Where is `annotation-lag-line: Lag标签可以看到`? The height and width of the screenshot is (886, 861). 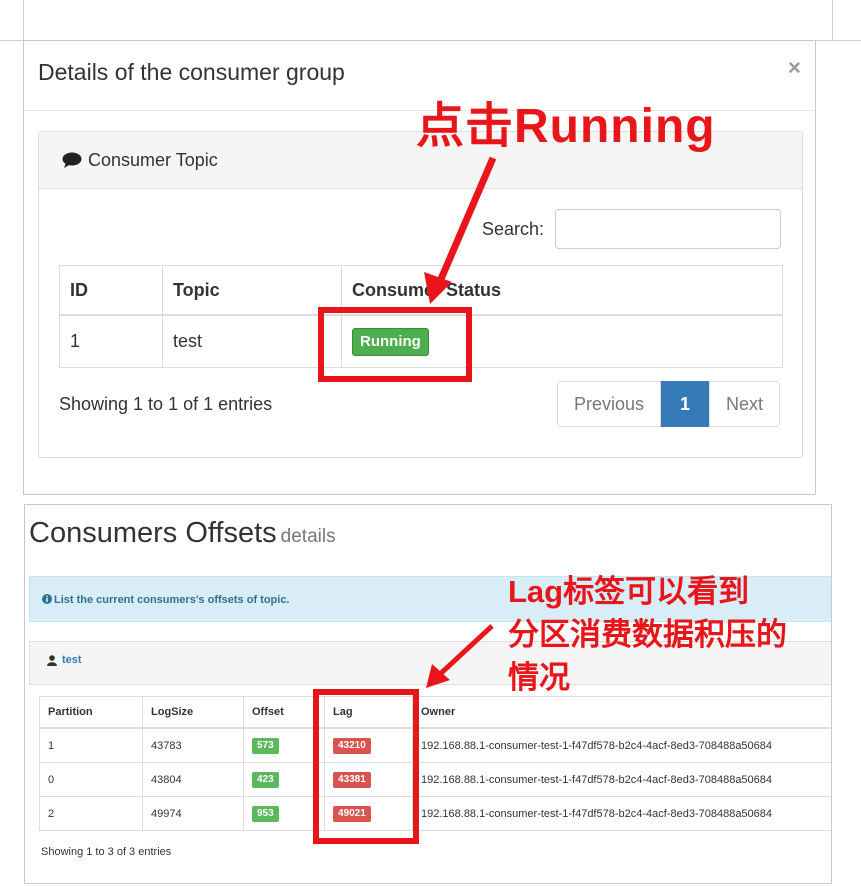
annotation-lag-line: Lag标签可以看到 is located at coordinates (629, 591).